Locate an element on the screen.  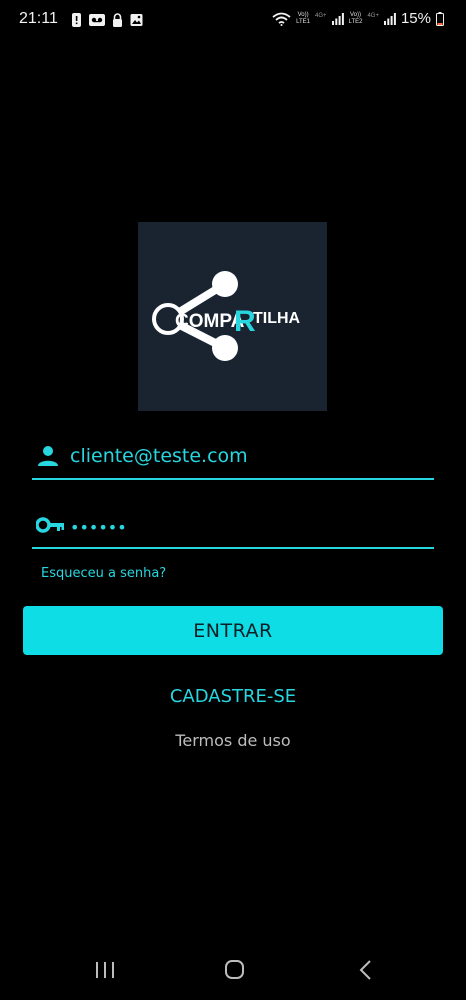
sim2-tech: 4G+ is located at coordinates (373, 15).